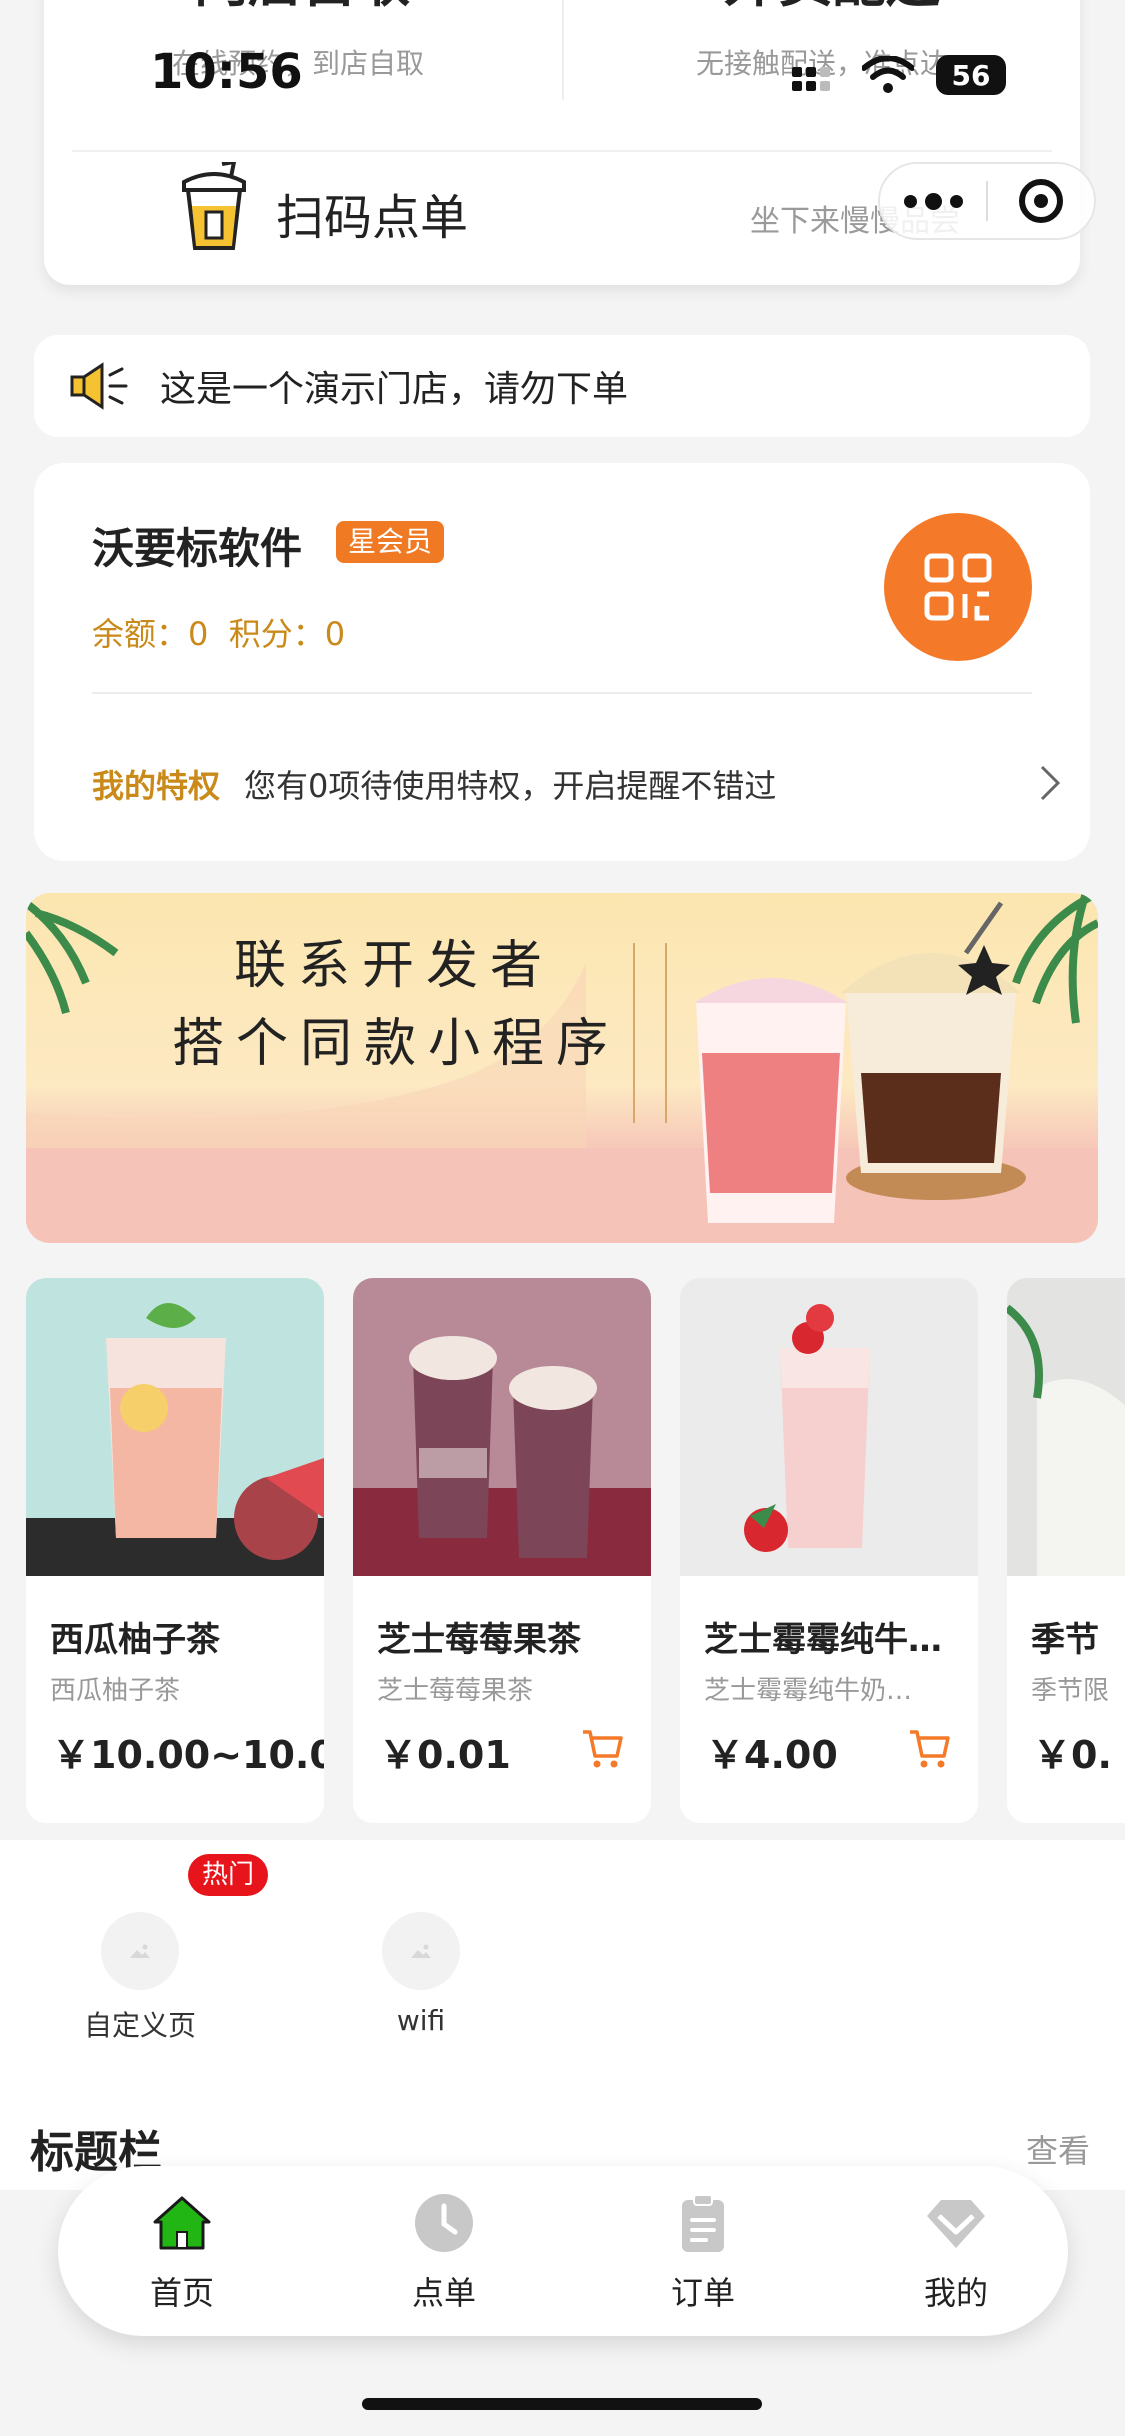  I want to click on drink-cup-icon, so click(214, 206).